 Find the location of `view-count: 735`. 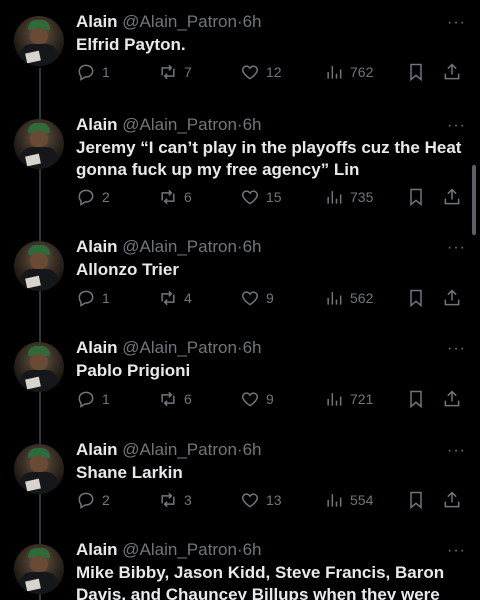

view-count: 735 is located at coordinates (362, 197).